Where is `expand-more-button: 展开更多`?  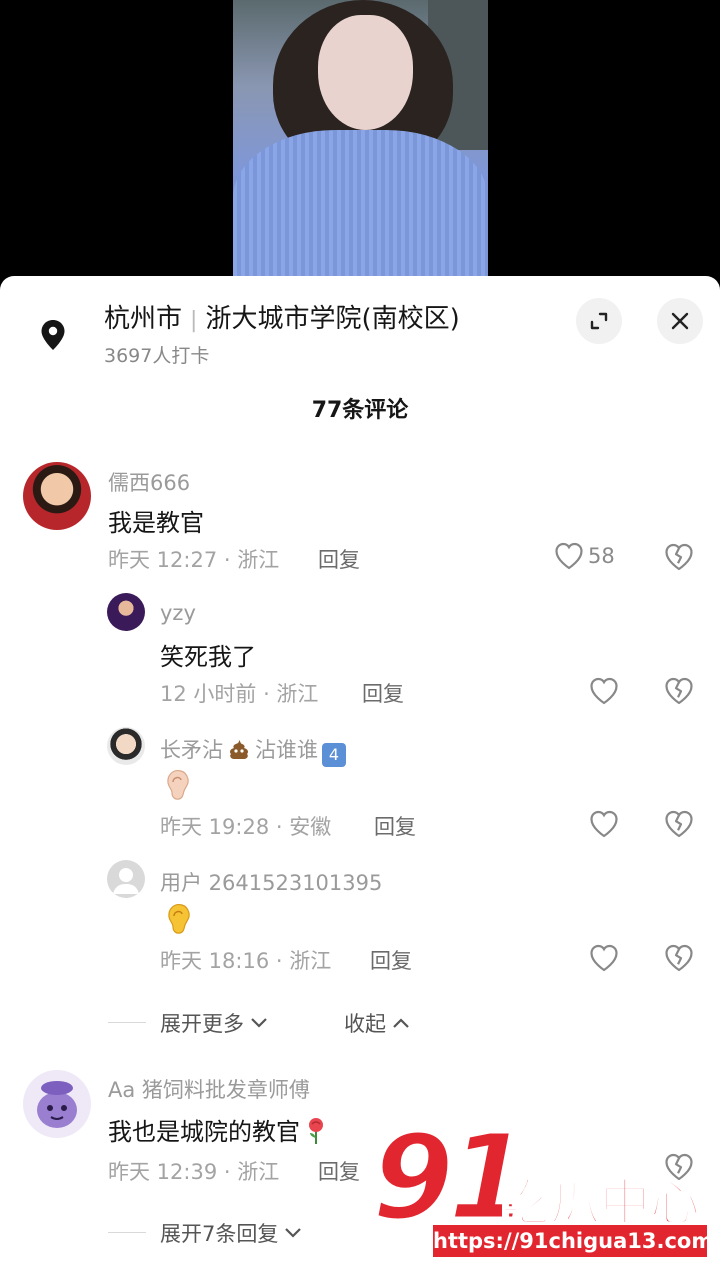 expand-more-button: 展开更多 is located at coordinates (214, 1023).